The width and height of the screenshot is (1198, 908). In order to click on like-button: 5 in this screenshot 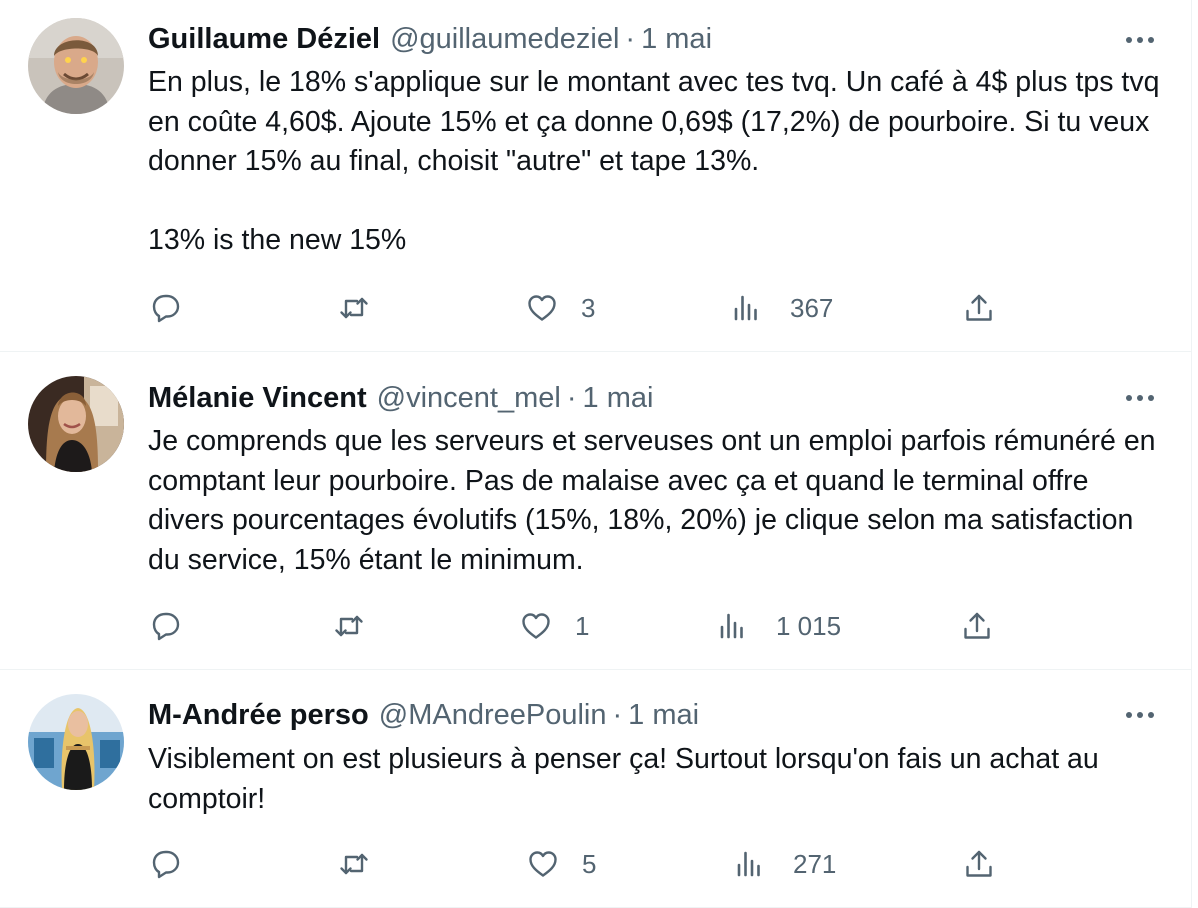, I will do `click(561, 864)`.